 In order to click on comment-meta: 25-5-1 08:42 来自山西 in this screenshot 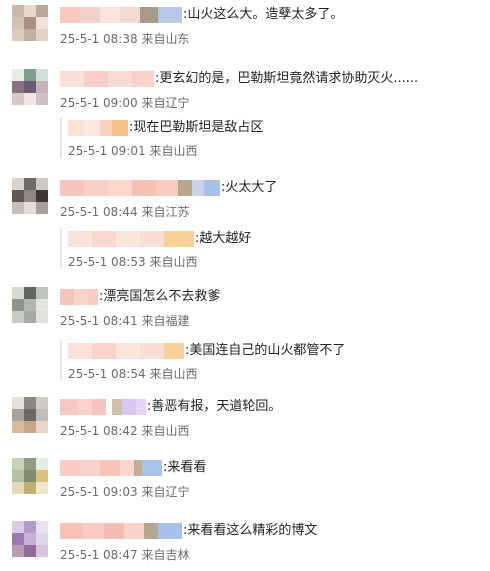, I will do `click(124, 431)`.